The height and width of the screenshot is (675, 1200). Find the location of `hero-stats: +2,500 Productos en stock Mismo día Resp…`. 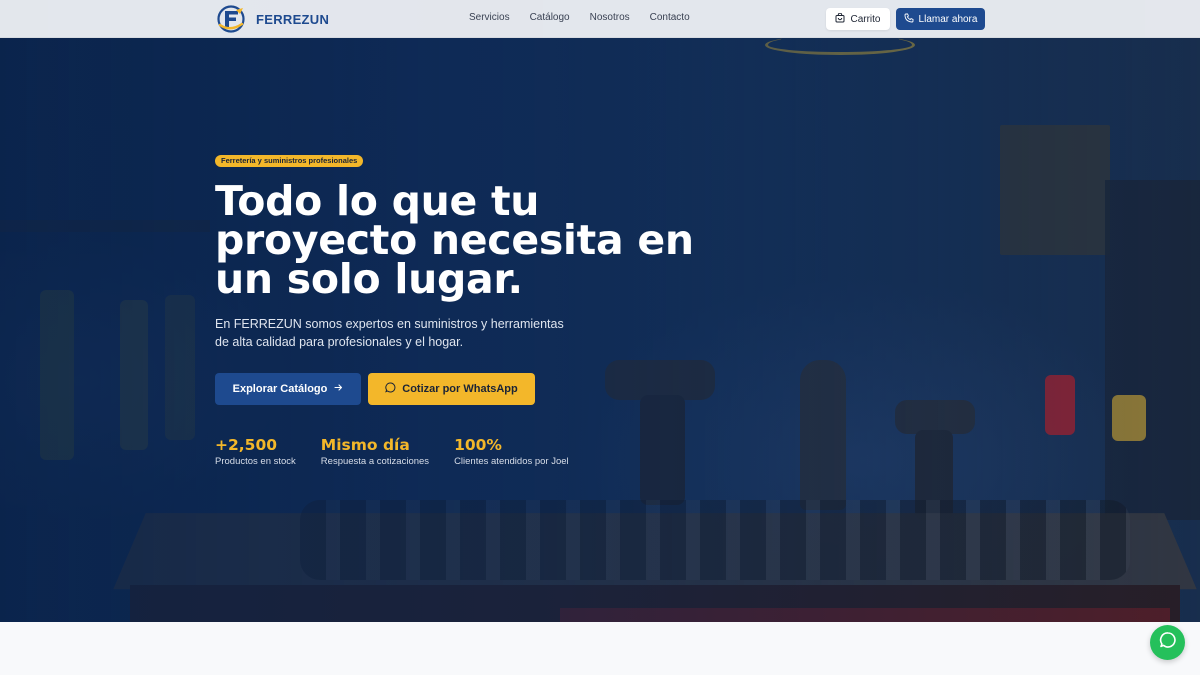

hero-stats: +2,500 Productos en stock Mismo día Resp… is located at coordinates (392, 451).